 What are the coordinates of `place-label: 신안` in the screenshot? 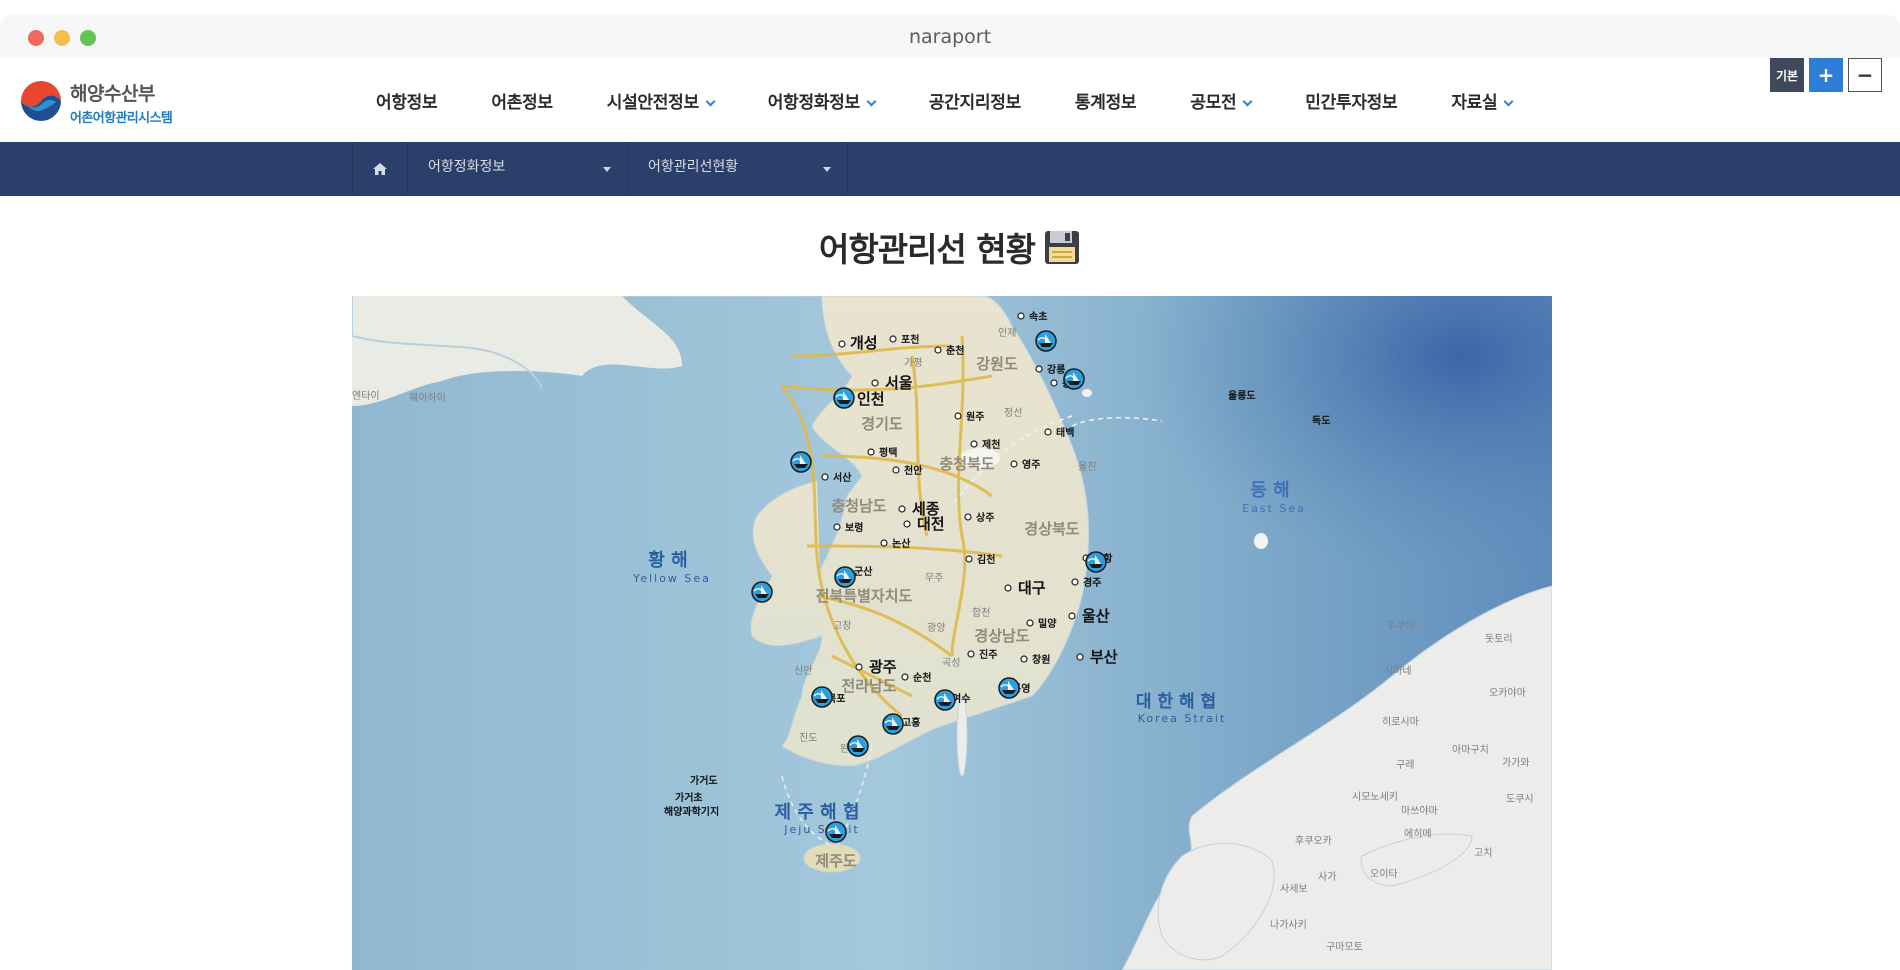 It's located at (803, 671).